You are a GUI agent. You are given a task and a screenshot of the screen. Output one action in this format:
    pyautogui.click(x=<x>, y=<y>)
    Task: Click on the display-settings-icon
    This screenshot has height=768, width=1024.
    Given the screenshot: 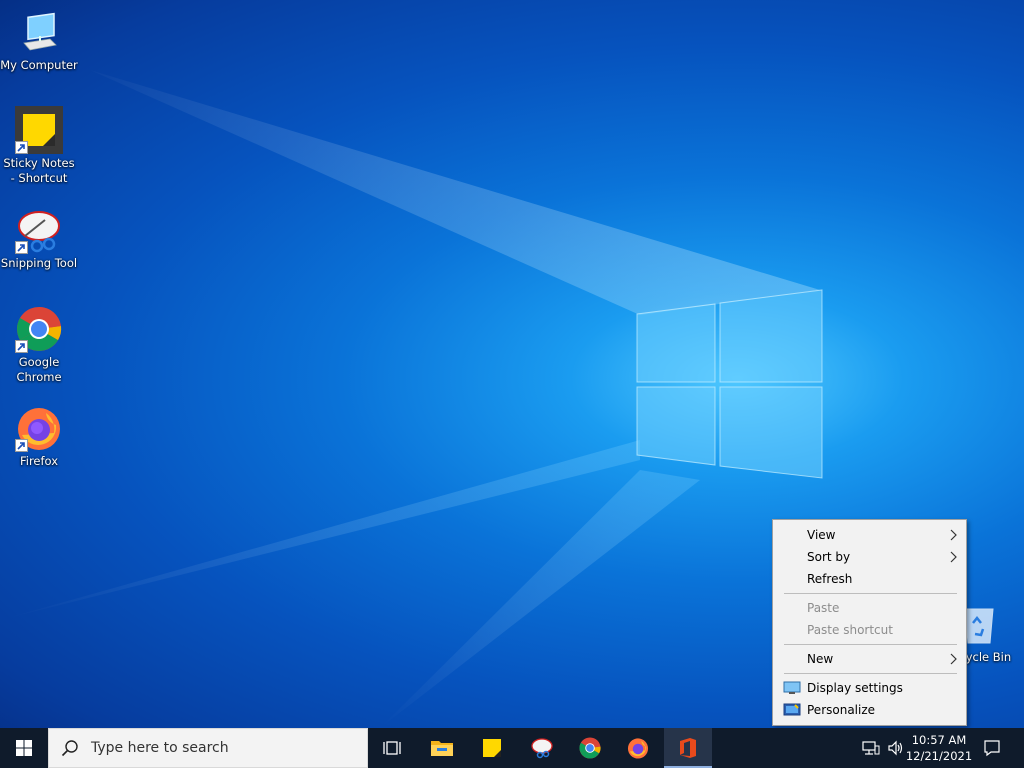 What is the action you would take?
    pyautogui.click(x=792, y=687)
    